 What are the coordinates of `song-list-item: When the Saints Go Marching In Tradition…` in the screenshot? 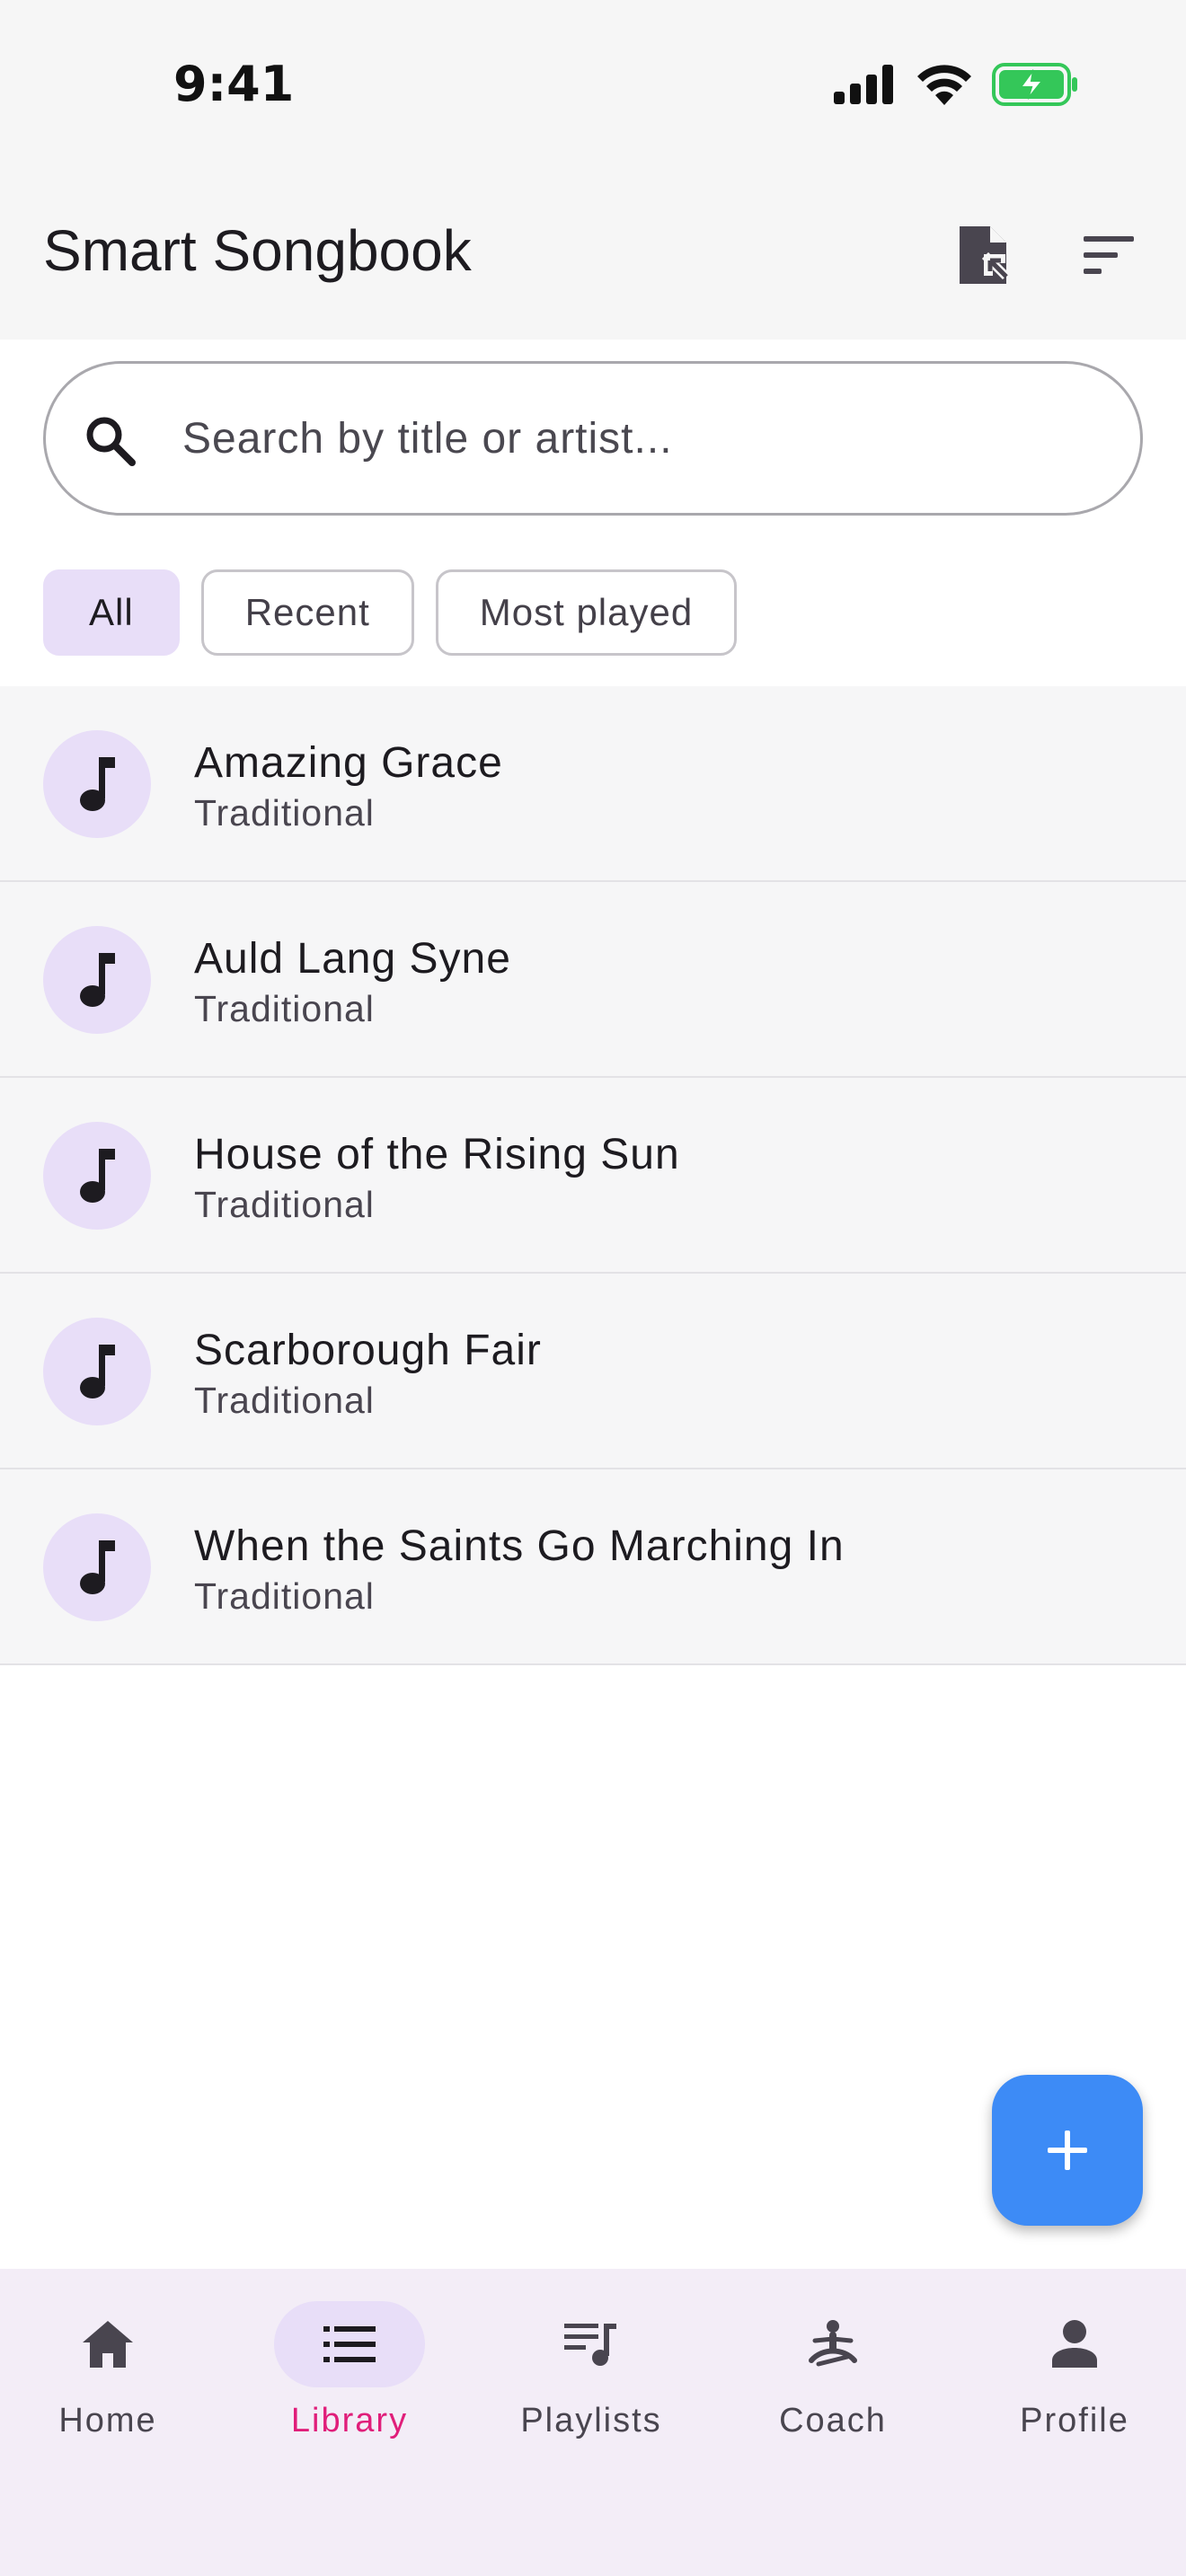 It's located at (593, 1567).